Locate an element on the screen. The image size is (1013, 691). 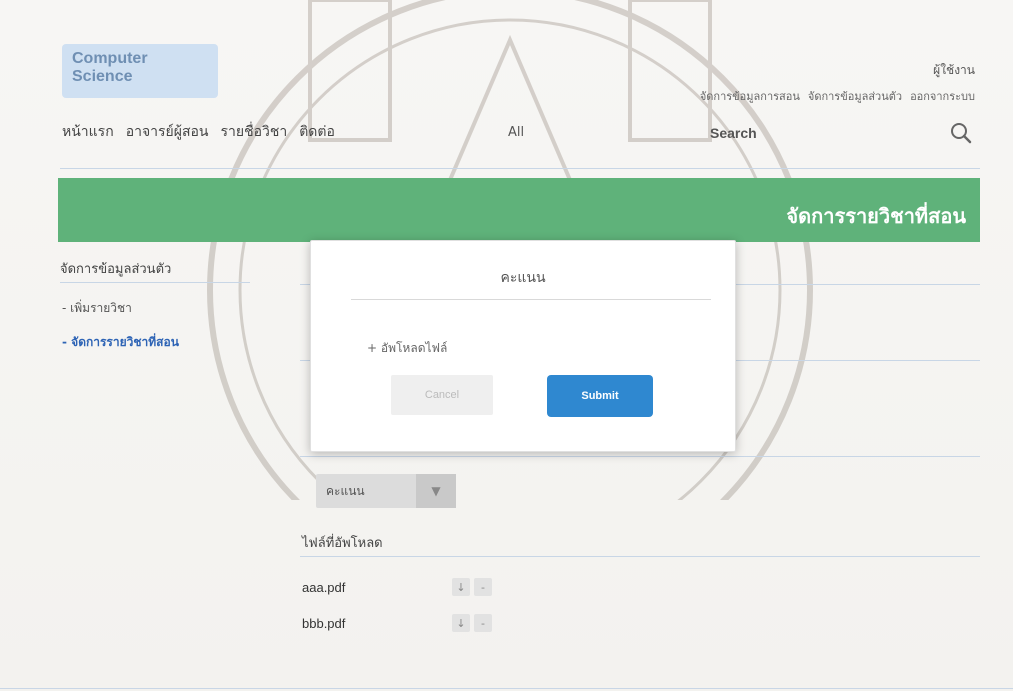
upload-file-link: + อัพโหลดไฟล์ is located at coordinates (407, 348).